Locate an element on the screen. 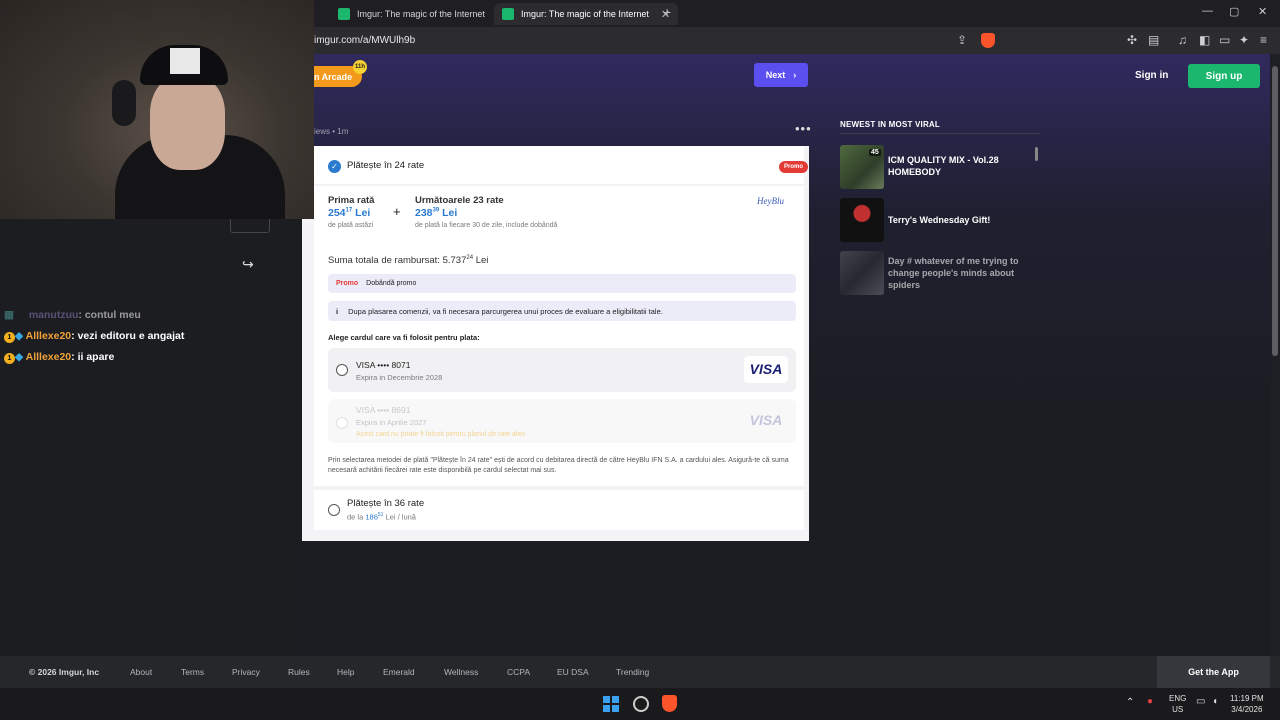 The image size is (1280, 720). viral-section-title: NEWEST IN MOST VIRAL is located at coordinates (890, 124).